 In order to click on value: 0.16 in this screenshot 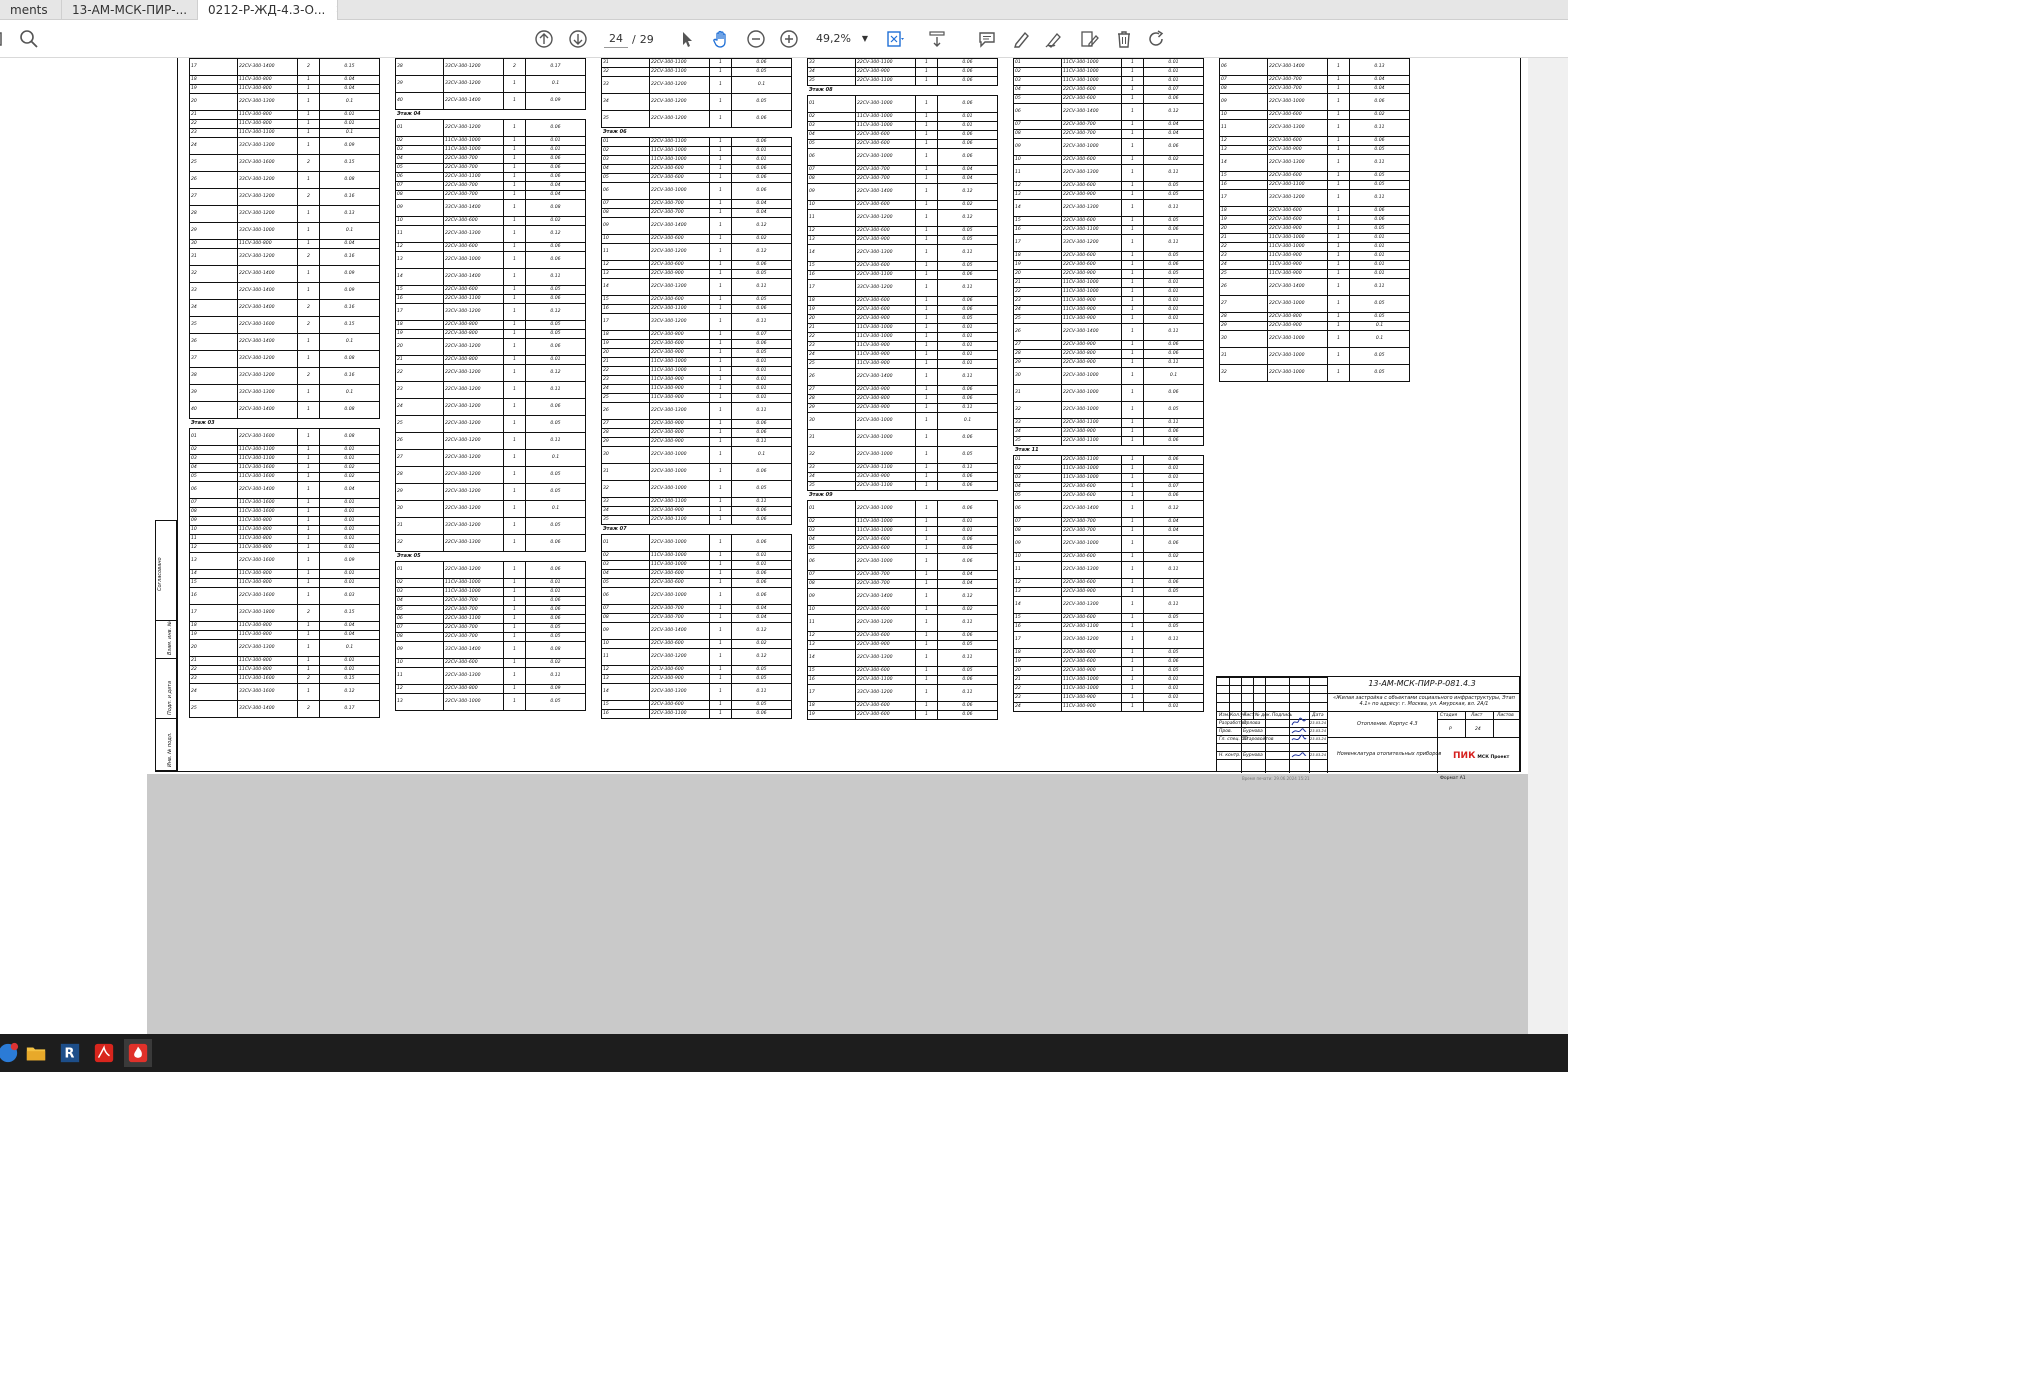, I will do `click(349, 308)`.